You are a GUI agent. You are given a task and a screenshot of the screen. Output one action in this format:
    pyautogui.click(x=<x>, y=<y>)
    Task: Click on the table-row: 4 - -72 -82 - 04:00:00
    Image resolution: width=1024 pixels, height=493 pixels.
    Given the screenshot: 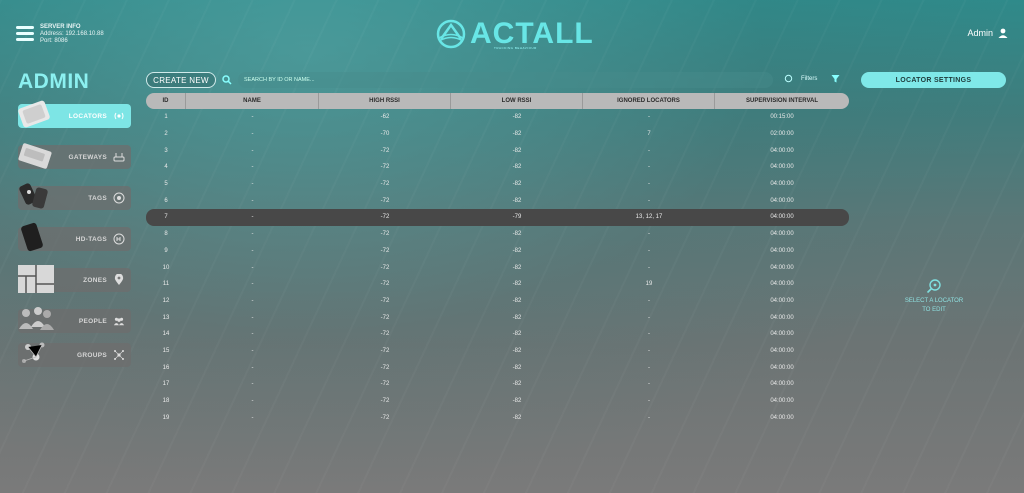 What is the action you would take?
    pyautogui.click(x=497, y=167)
    